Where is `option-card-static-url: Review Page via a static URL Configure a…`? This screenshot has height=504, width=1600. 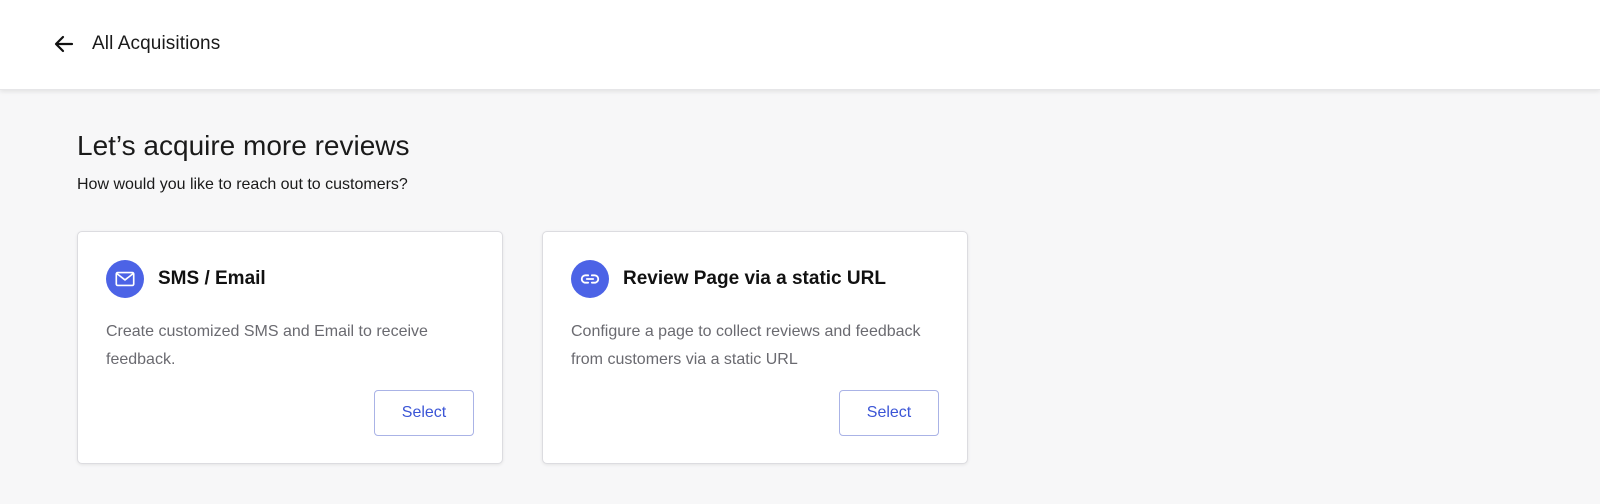
option-card-static-url: Review Page via a static URL Configure a… is located at coordinates (755, 347).